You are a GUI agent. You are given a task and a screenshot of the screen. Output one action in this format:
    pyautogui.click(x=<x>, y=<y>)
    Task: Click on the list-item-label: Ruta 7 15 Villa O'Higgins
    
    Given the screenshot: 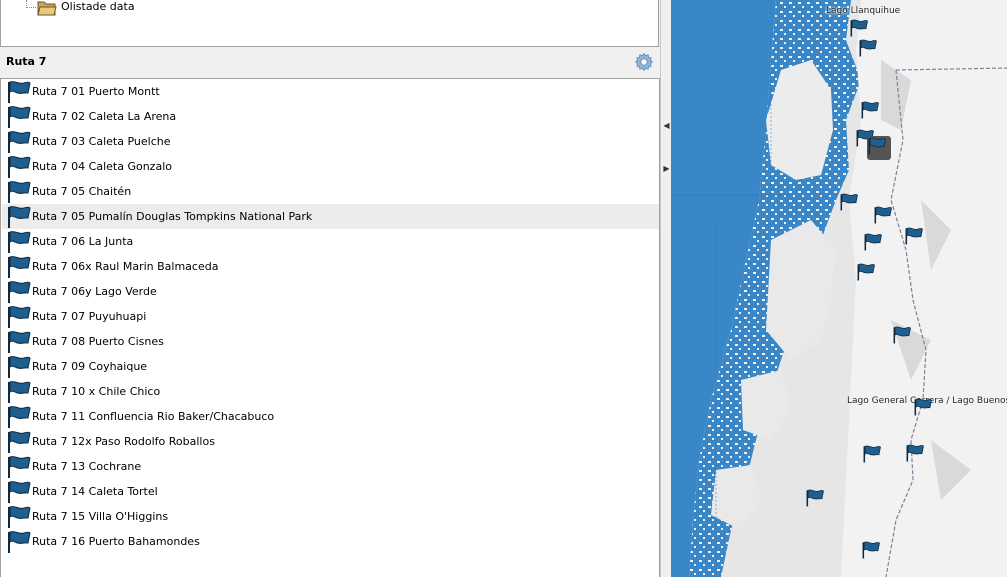 What is the action you would take?
    pyautogui.click(x=100, y=516)
    